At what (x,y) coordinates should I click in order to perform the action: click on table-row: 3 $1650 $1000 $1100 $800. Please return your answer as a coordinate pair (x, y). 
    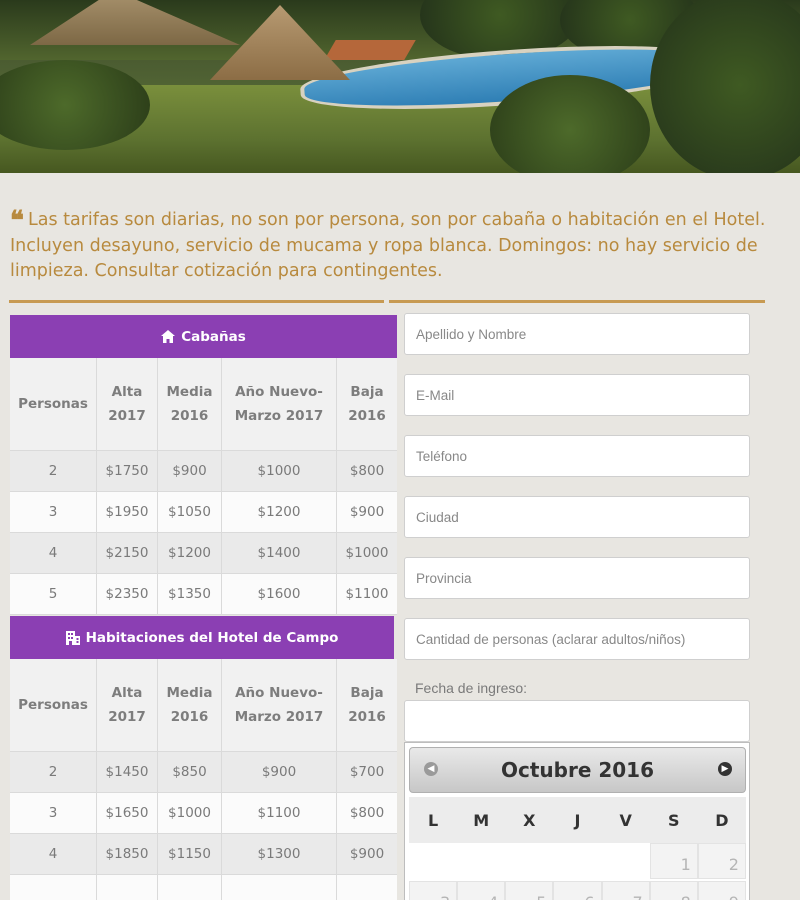
    Looking at the image, I should click on (203, 813).